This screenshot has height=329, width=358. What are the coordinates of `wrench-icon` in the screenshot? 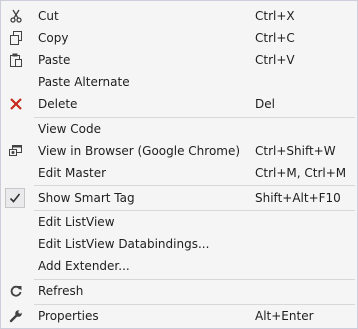 It's located at (16, 316).